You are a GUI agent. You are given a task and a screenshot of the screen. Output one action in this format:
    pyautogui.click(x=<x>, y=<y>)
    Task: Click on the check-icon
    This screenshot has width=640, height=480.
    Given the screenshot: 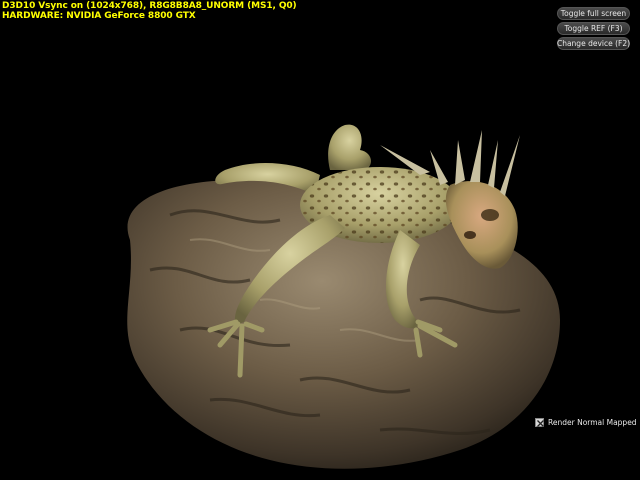 What is the action you would take?
    pyautogui.click(x=540, y=423)
    